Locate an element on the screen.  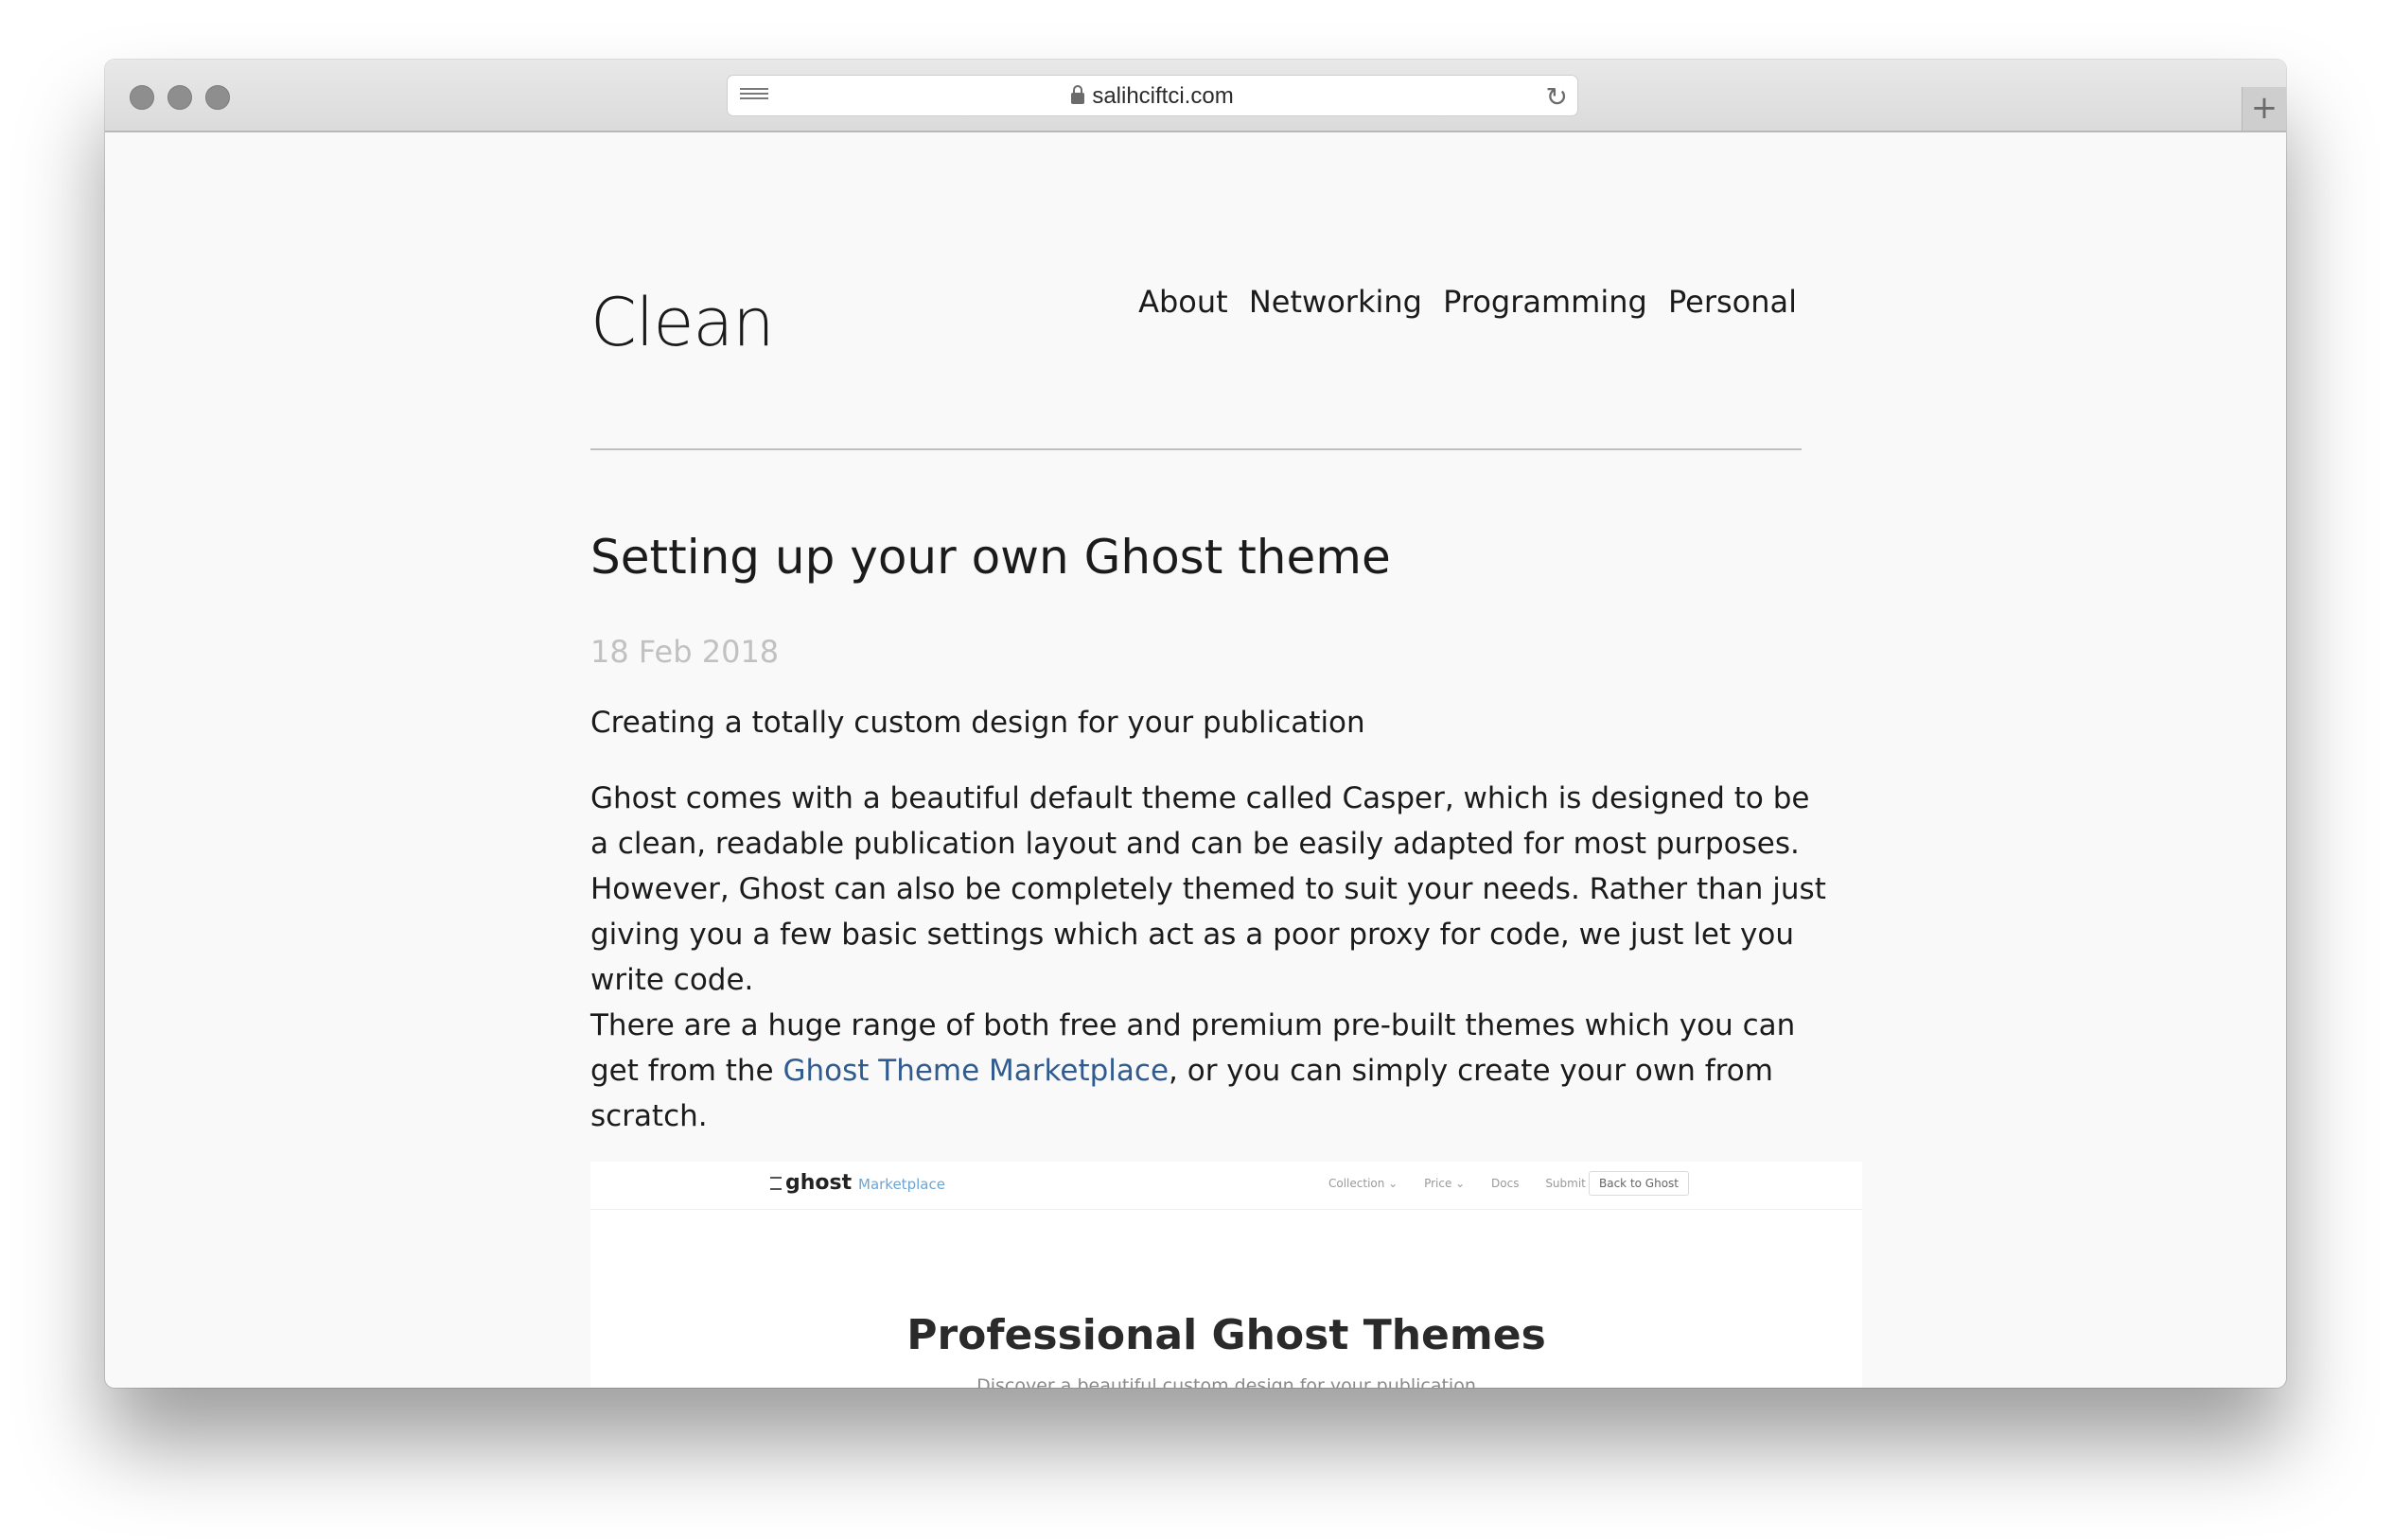
address-bar: salihciftci.com ↻ is located at coordinates (1152, 95).